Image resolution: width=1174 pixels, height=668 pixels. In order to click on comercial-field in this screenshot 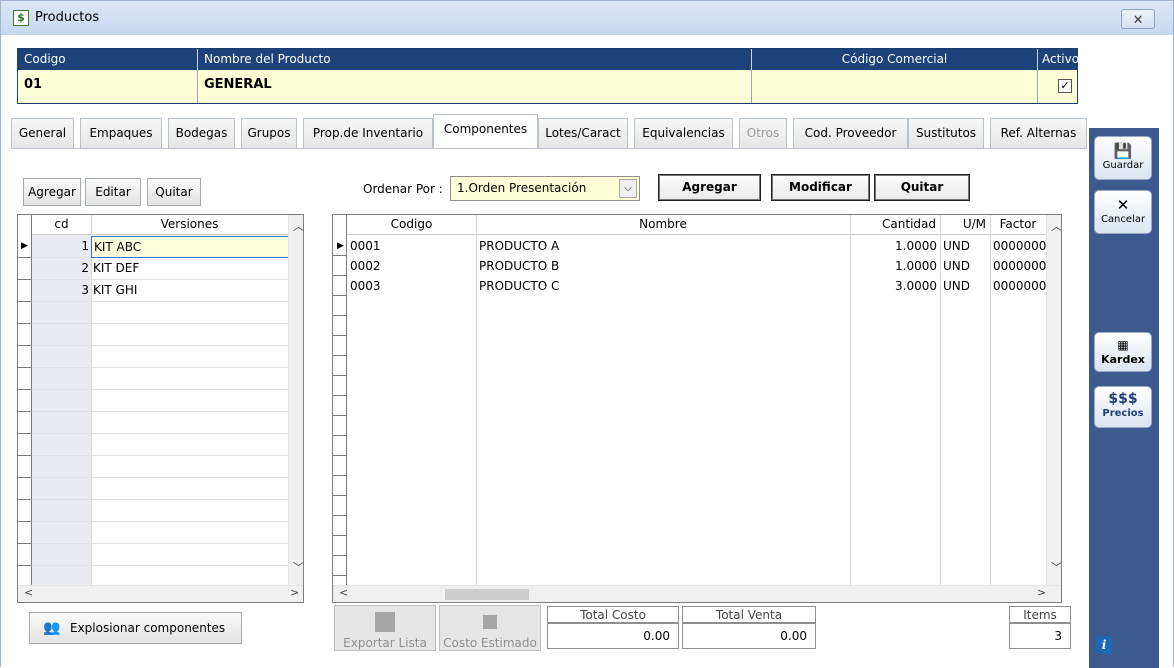, I will do `click(895, 86)`.